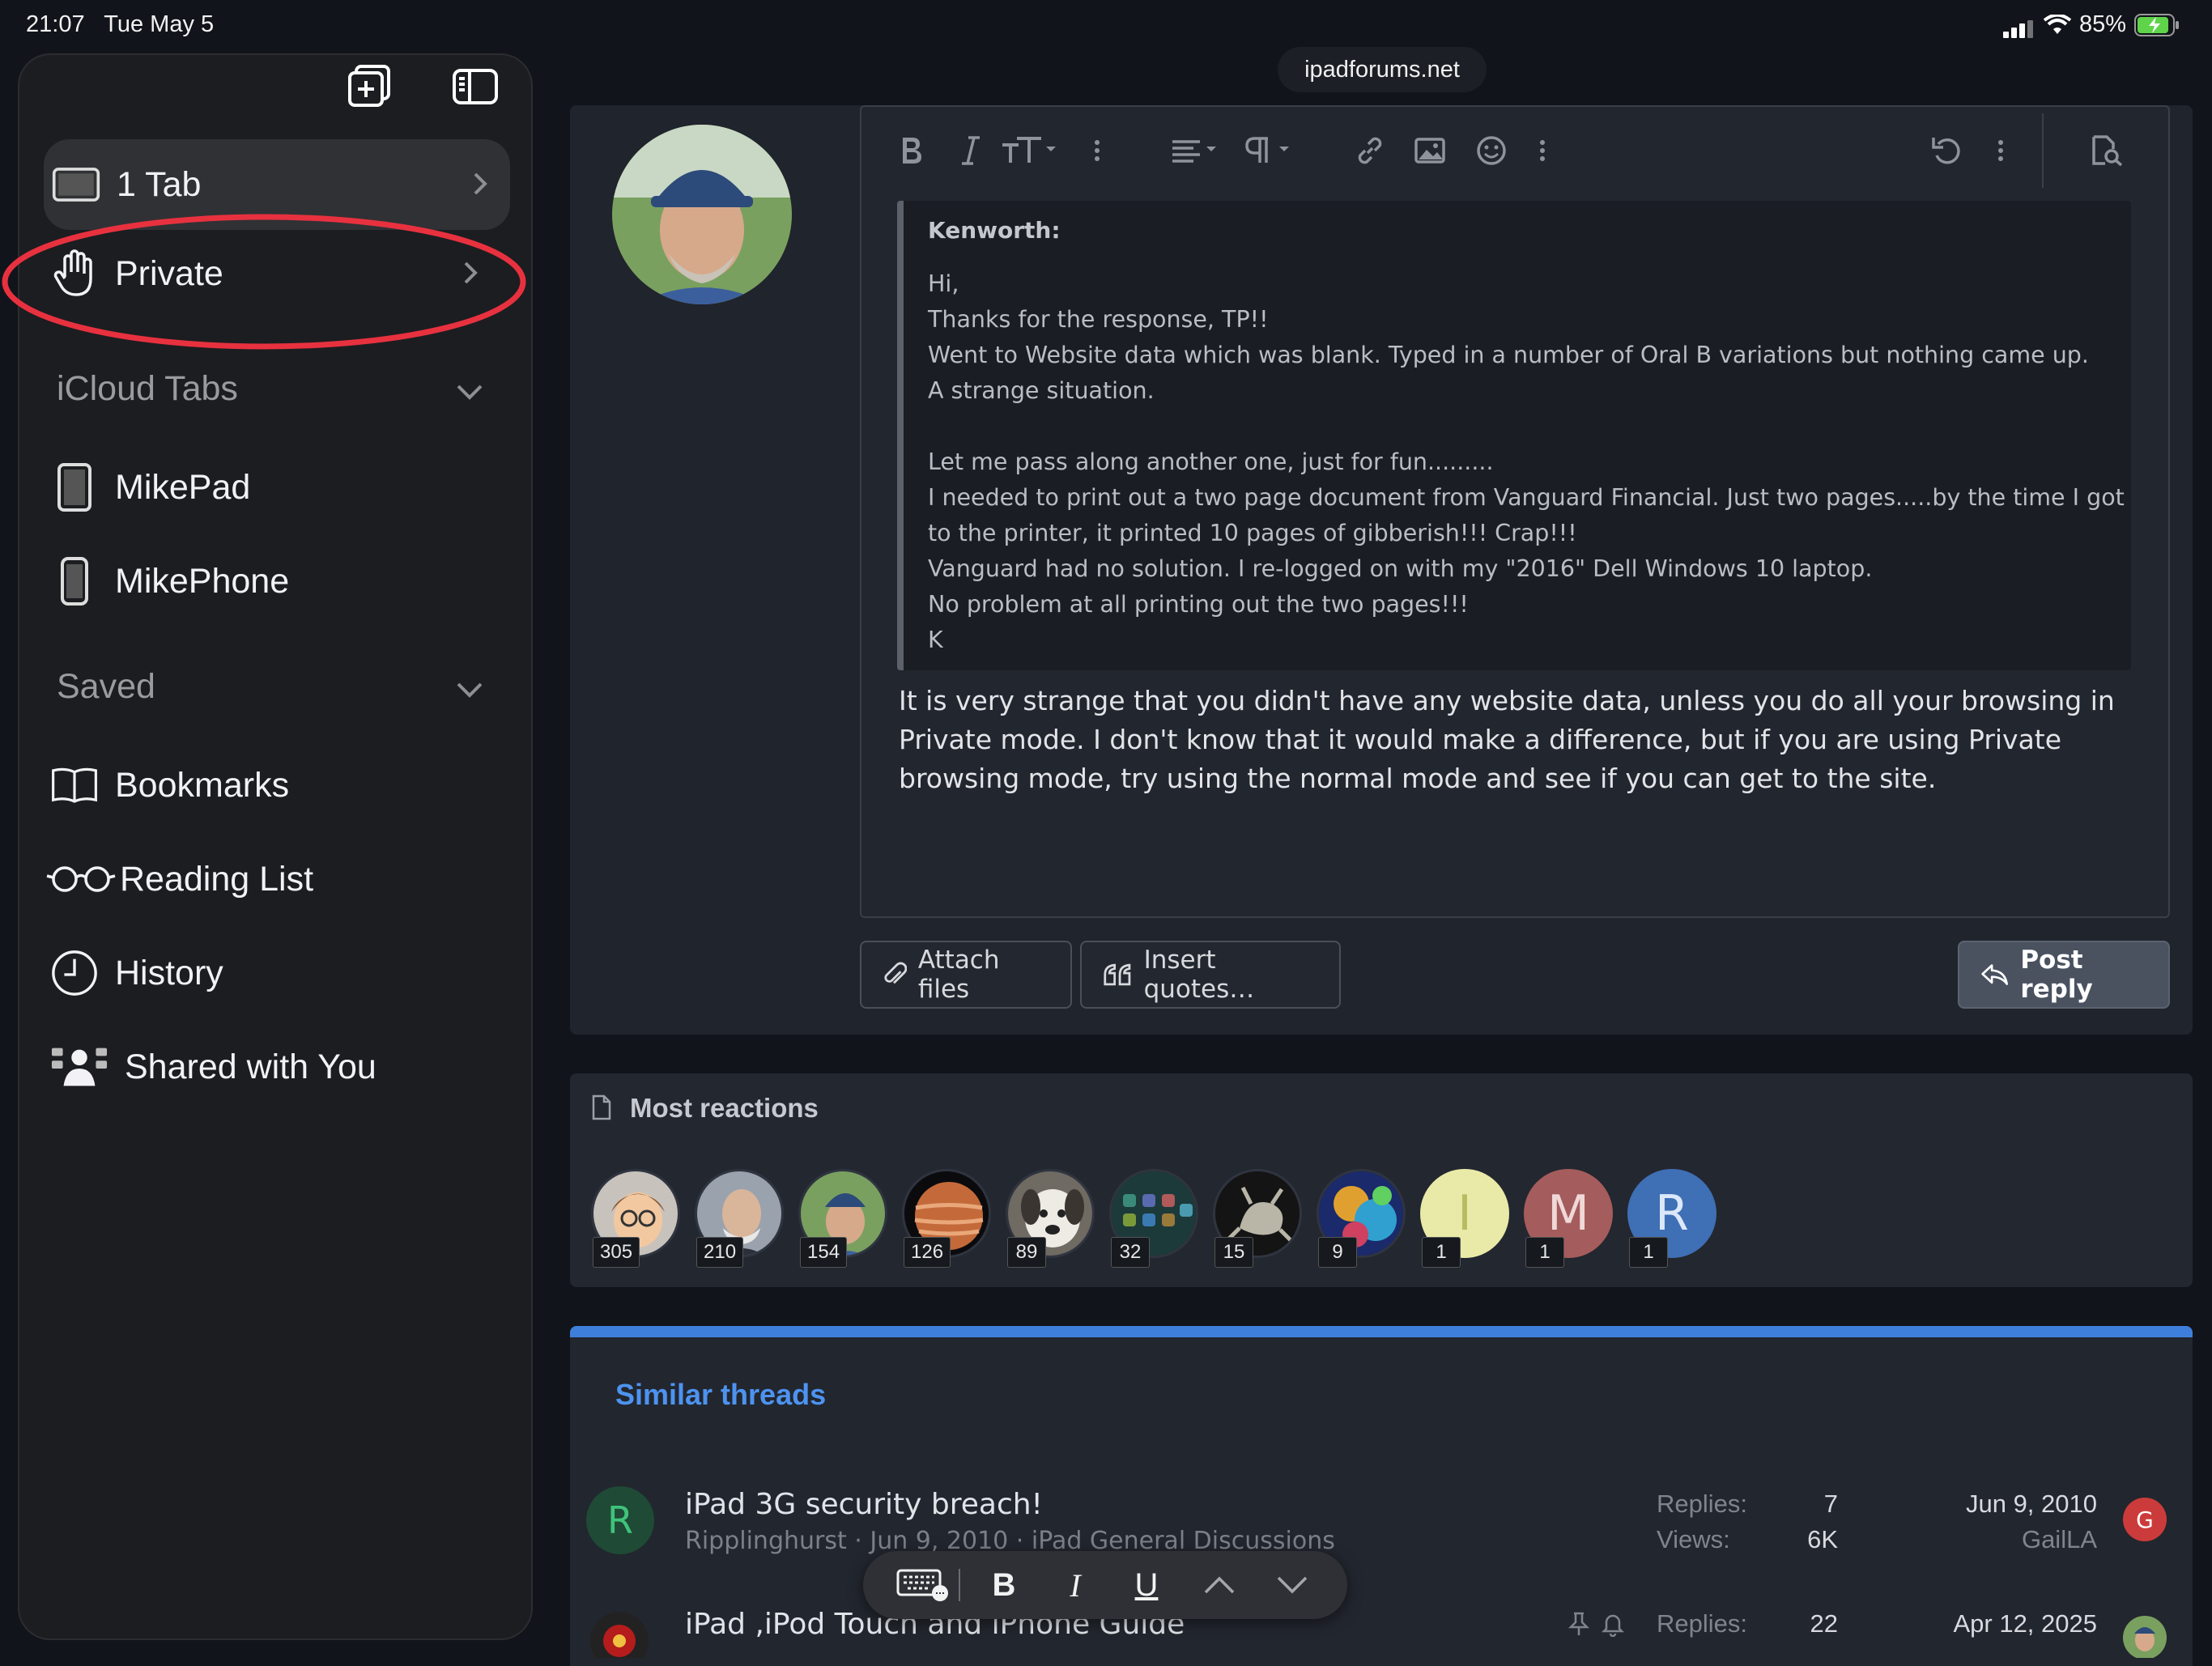 This screenshot has width=2212, height=1666. I want to click on device-label: MikePhone, so click(203, 581).